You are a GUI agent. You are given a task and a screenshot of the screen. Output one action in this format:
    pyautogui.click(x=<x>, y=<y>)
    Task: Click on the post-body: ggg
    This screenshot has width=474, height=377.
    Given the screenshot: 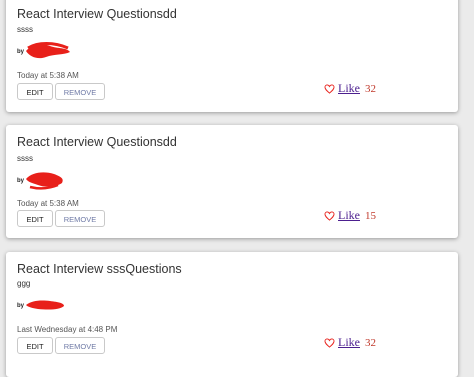 What is the action you would take?
    pyautogui.click(x=24, y=283)
    